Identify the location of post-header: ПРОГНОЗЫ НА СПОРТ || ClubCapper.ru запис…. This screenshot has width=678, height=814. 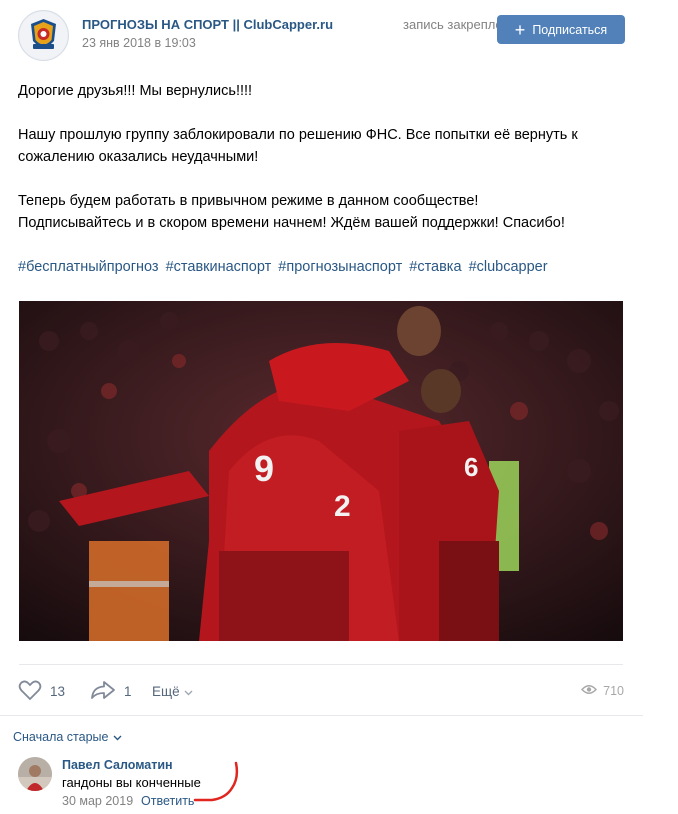
(339, 35).